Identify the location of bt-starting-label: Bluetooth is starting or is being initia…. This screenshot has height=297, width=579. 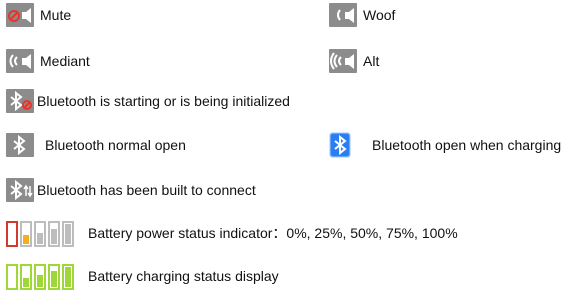
(163, 101).